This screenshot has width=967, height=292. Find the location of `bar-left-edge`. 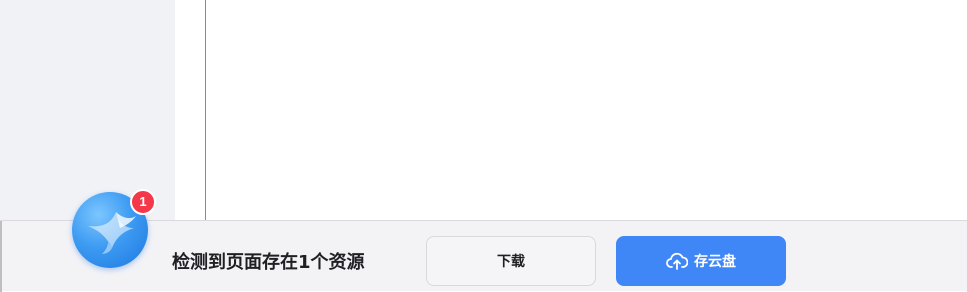

bar-left-edge is located at coordinates (1, 256).